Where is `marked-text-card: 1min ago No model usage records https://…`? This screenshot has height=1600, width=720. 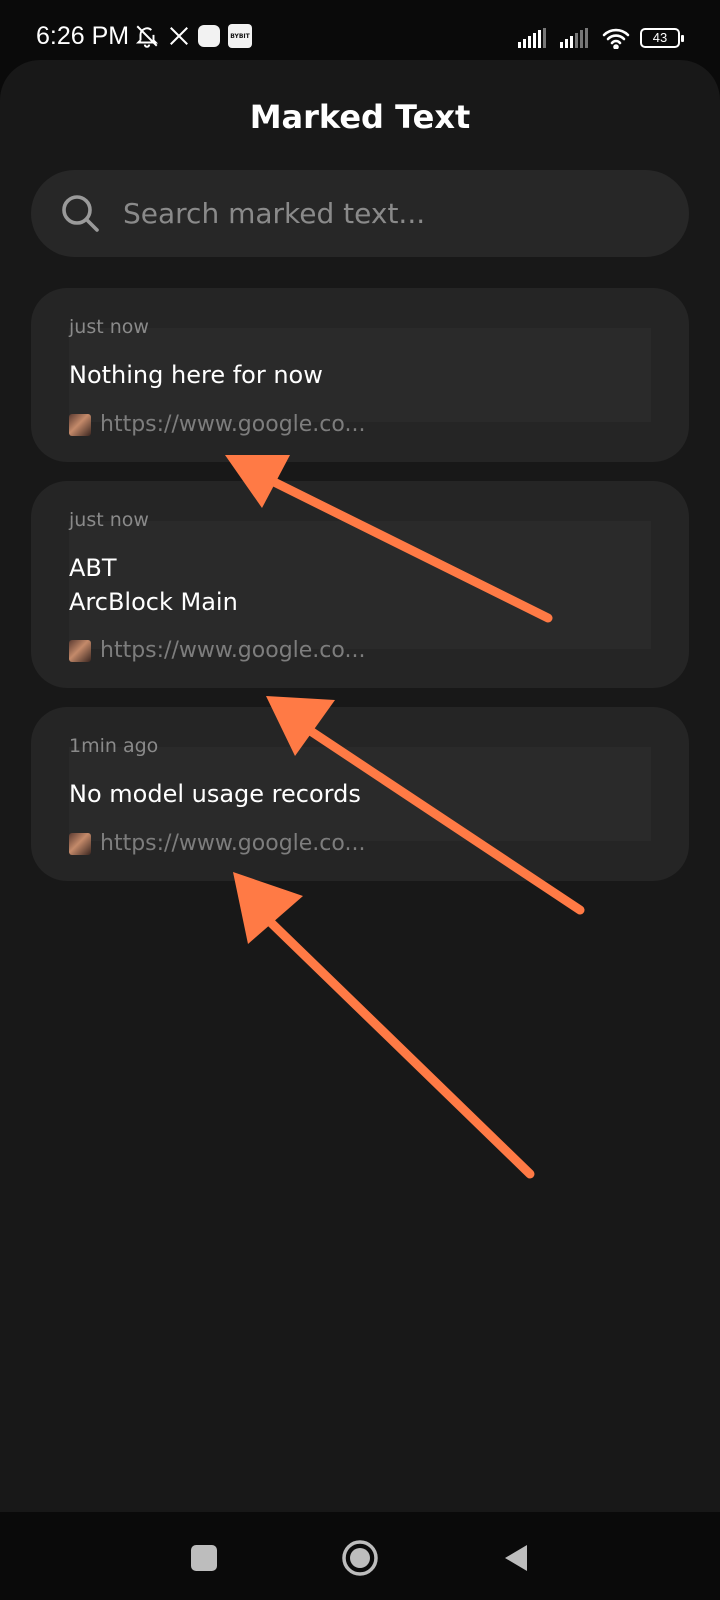
marked-text-card: 1min ago No model usage records https://… is located at coordinates (360, 794).